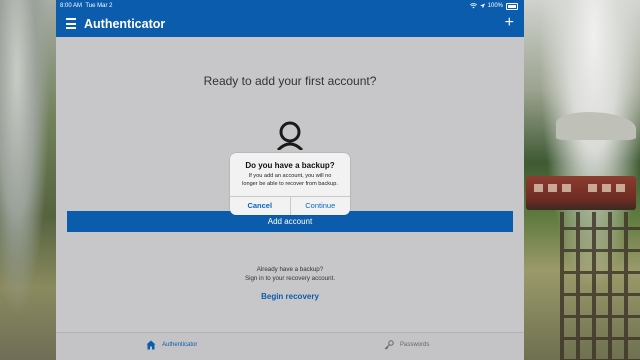  I want to click on status-right: 100%, so click(493, 6).